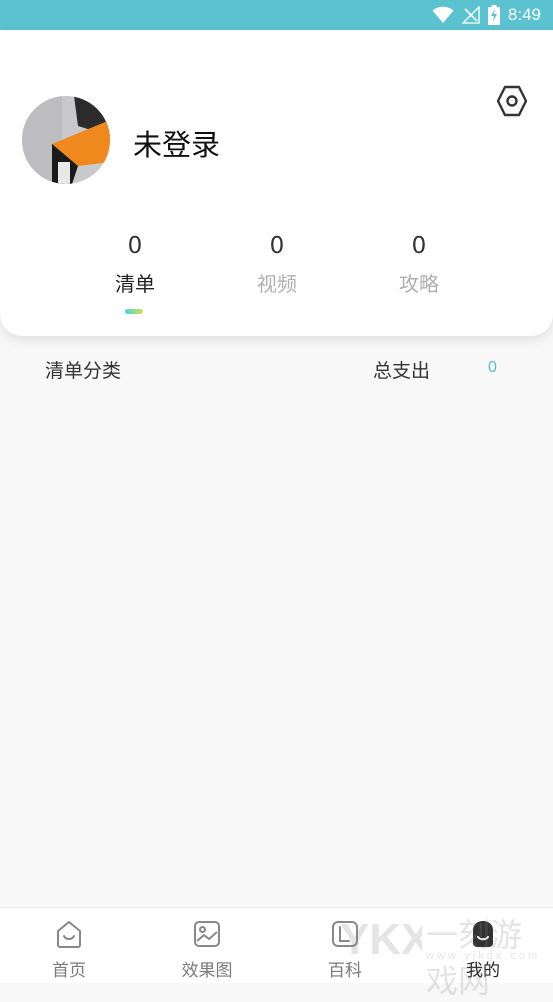  Describe the element at coordinates (419, 268) in the screenshot. I see `tab-guide: 0 攻略` at that location.